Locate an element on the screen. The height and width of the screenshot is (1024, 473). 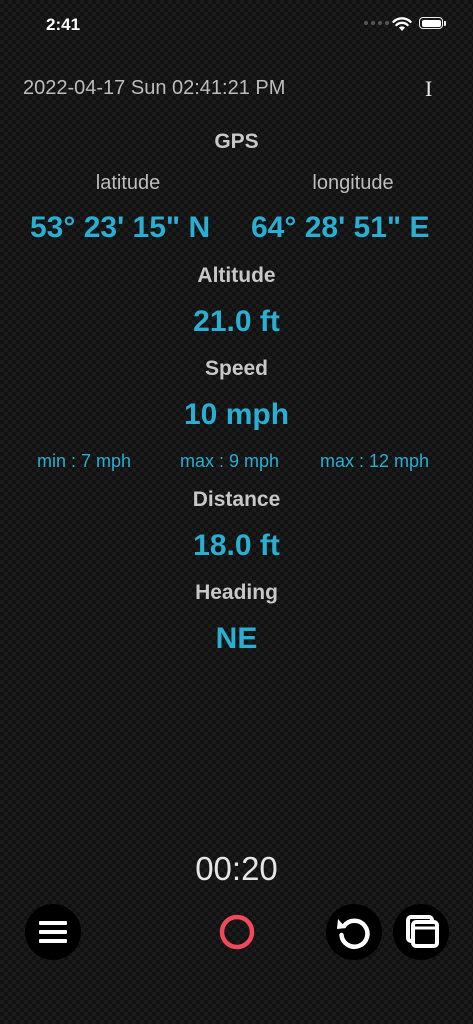
menu-icon is located at coordinates (53, 932).